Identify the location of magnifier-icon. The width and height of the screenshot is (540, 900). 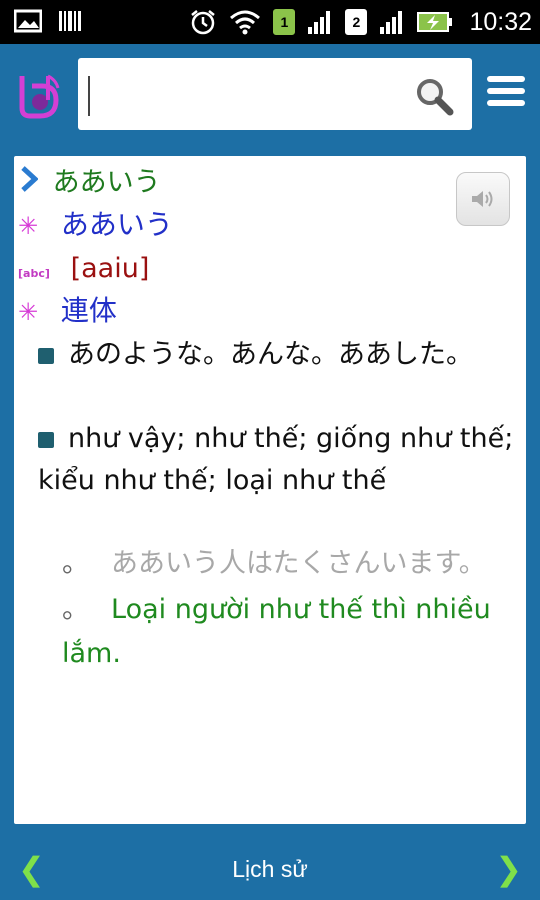
(434, 96).